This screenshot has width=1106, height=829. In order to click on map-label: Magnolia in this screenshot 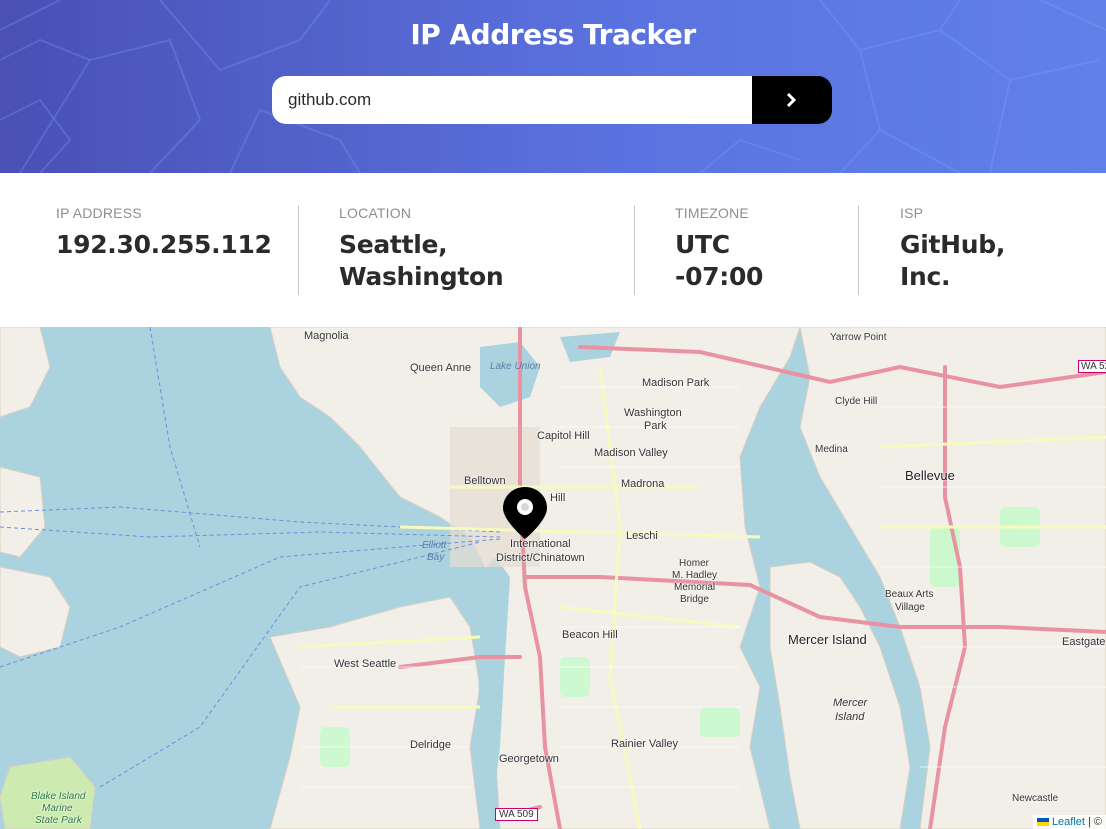, I will do `click(326, 336)`.